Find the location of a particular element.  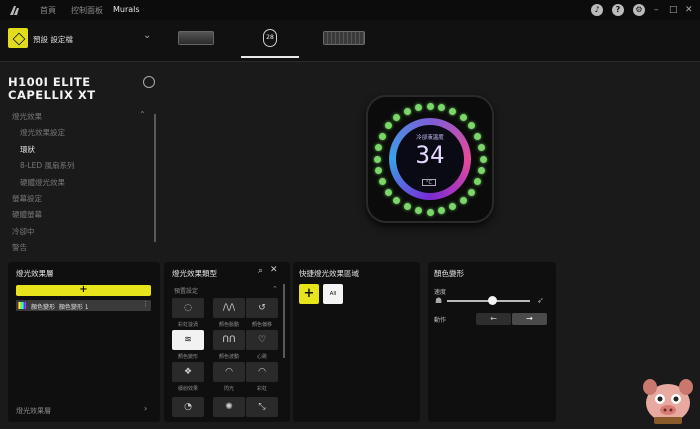

device-pump-cooler: 28 is located at coordinates (270, 38).